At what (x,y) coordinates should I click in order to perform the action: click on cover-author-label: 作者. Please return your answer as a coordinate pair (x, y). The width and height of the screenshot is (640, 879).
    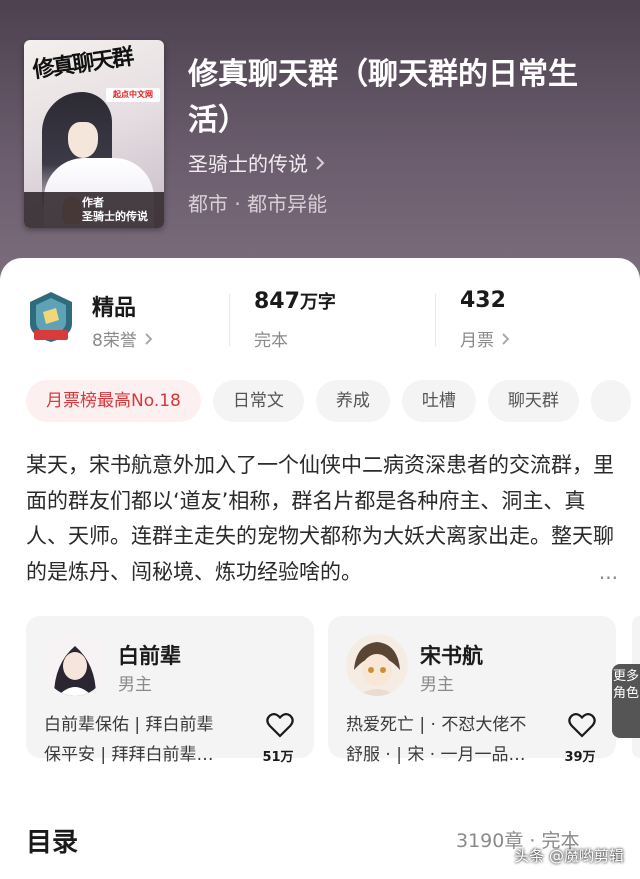
    Looking at the image, I should click on (93, 202).